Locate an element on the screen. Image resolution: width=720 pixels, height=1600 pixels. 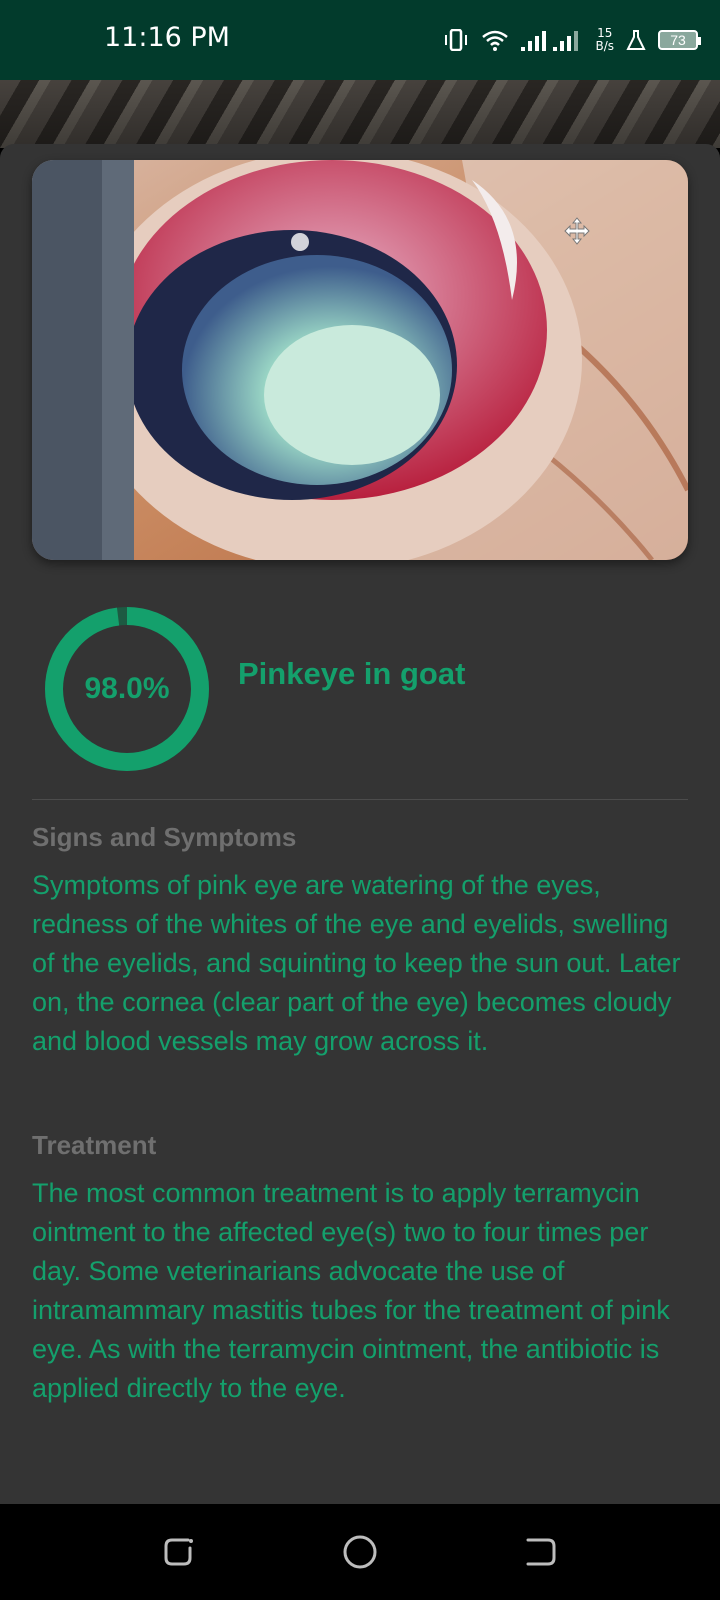
flask-icon is located at coordinates (636, 40).